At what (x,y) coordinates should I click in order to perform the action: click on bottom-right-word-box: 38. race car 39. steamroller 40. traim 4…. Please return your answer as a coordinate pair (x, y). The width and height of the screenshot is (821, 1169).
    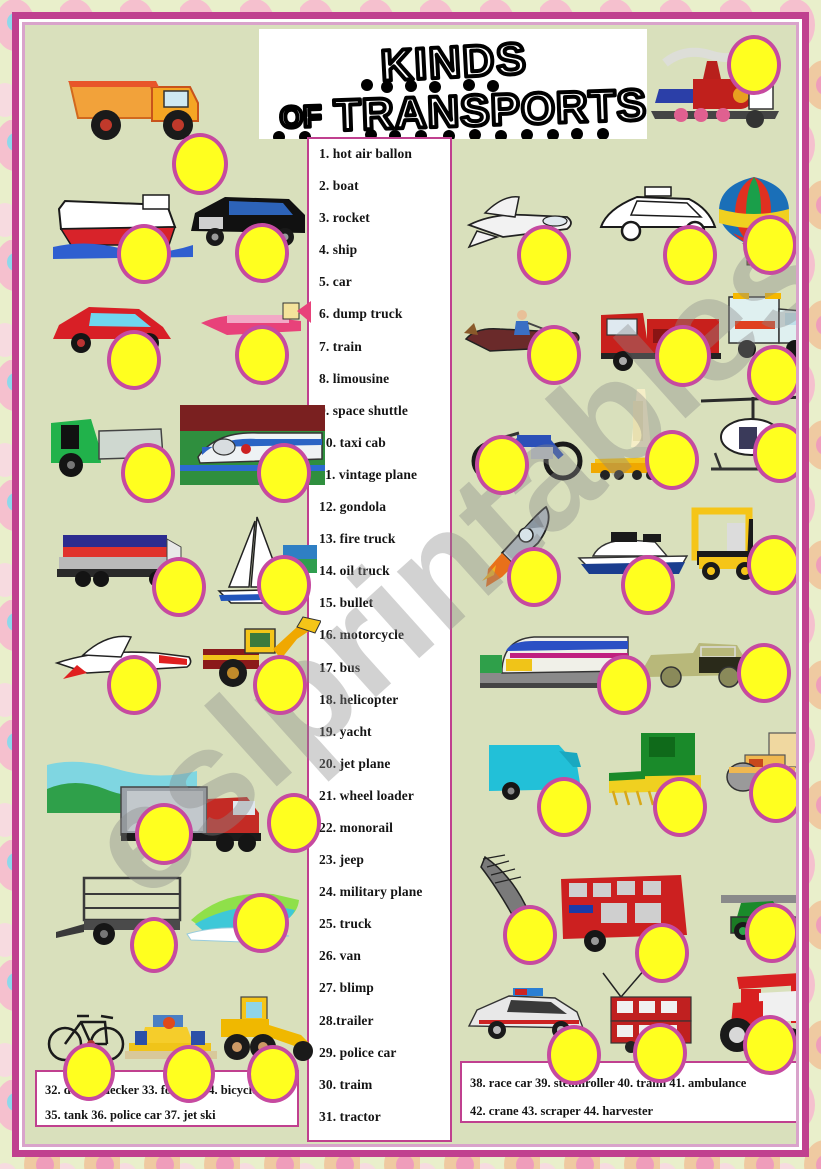
    Looking at the image, I should click on (628, 1092).